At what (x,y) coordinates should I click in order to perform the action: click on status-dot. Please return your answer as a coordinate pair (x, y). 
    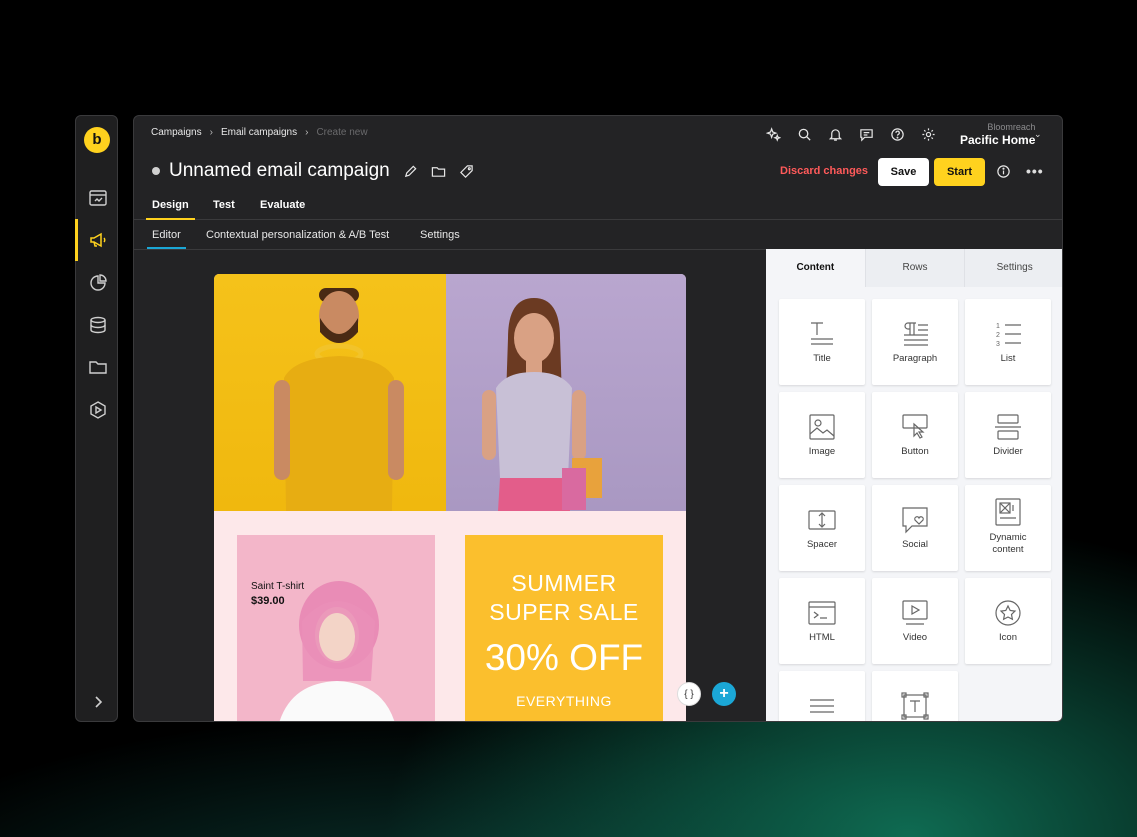
    Looking at the image, I should click on (156, 171).